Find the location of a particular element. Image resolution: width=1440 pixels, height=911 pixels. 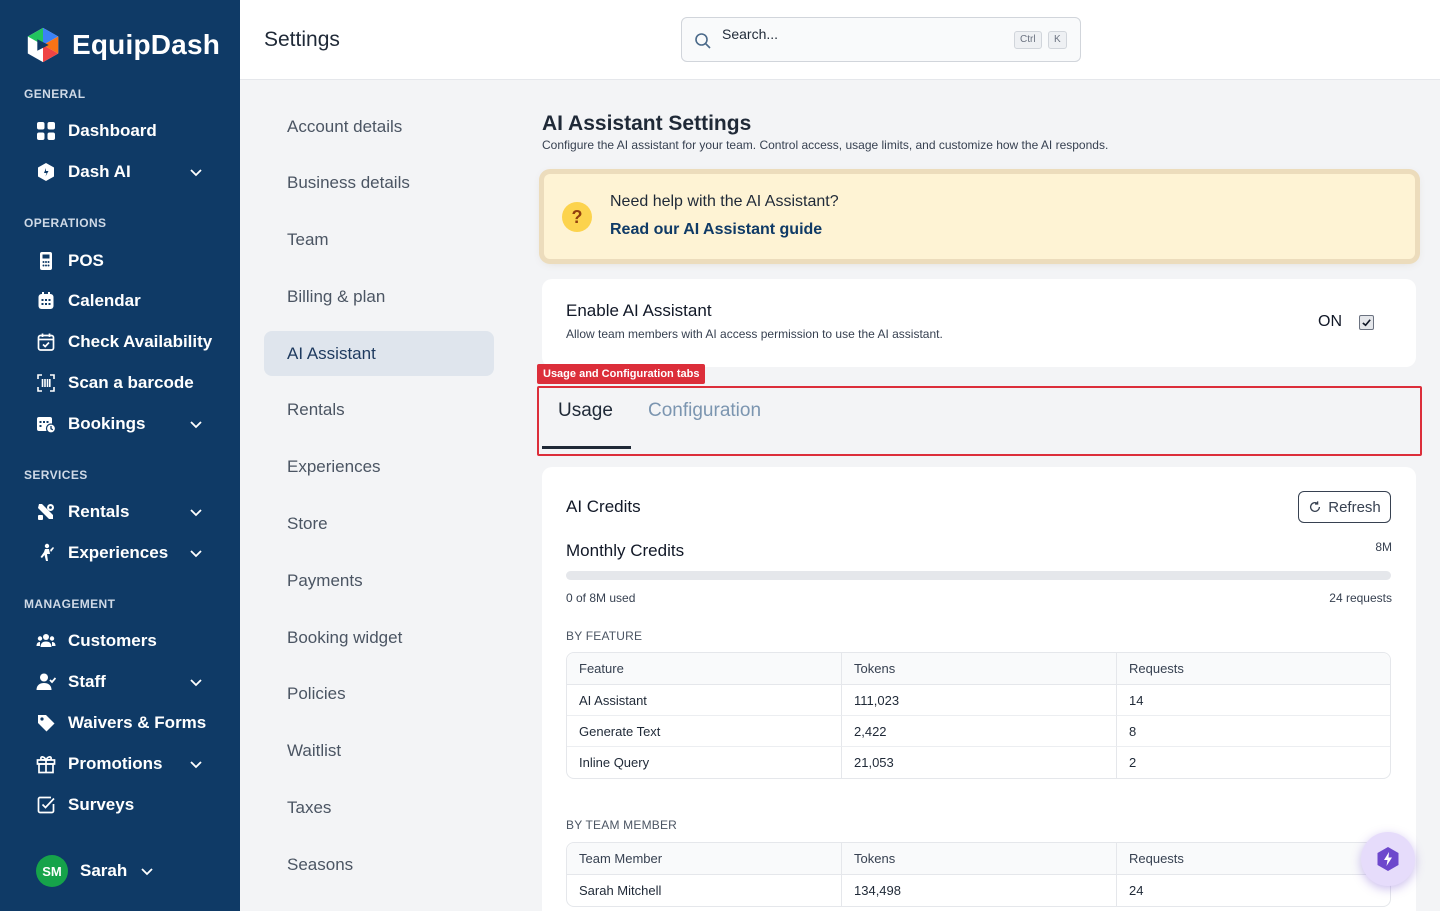

sidebar-item-check-availability: Check Availability is located at coordinates (126, 342).